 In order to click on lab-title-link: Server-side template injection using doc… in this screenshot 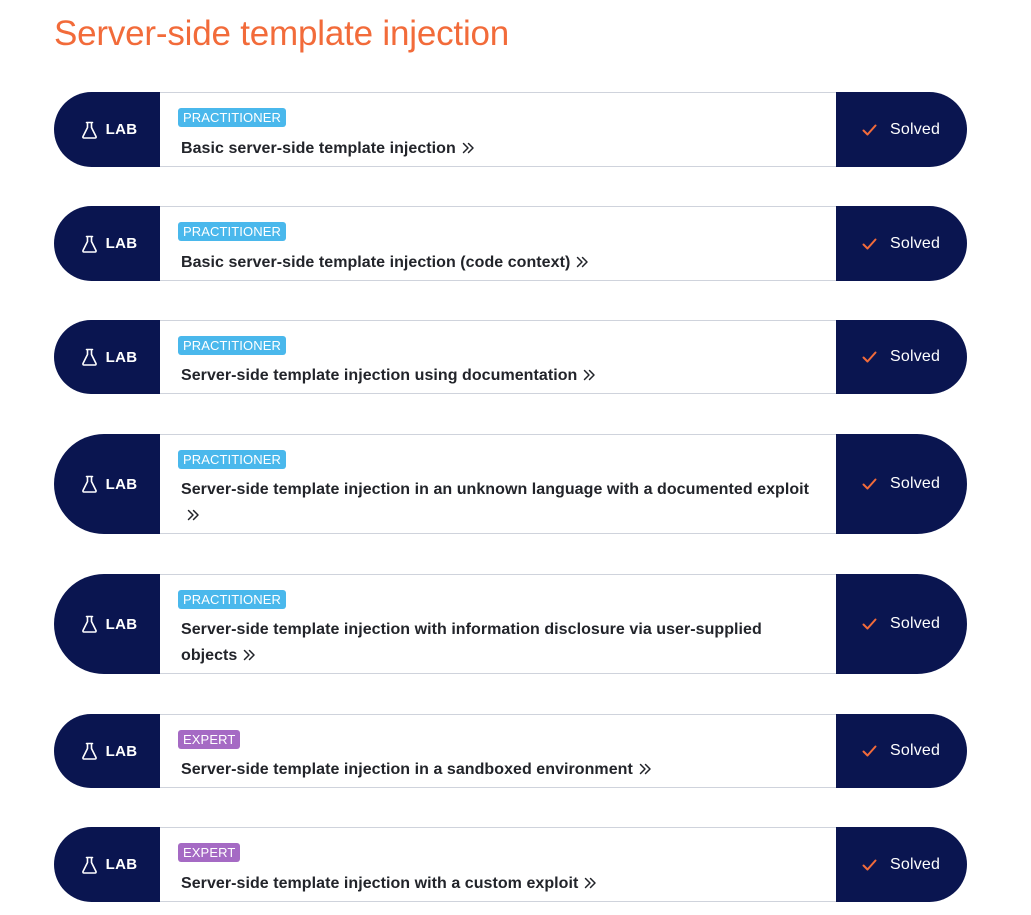, I will do `click(498, 376)`.